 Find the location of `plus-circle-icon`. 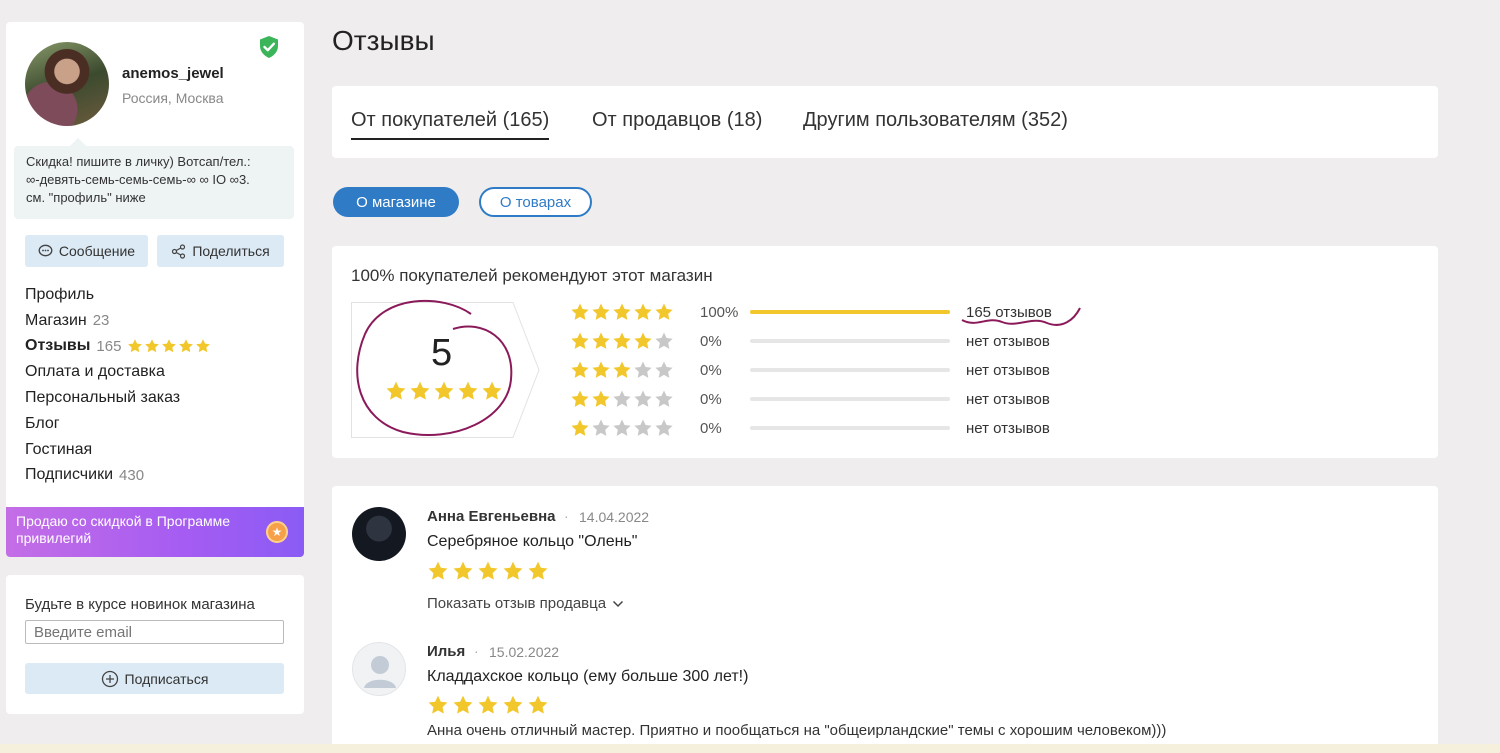

plus-circle-icon is located at coordinates (109, 678).